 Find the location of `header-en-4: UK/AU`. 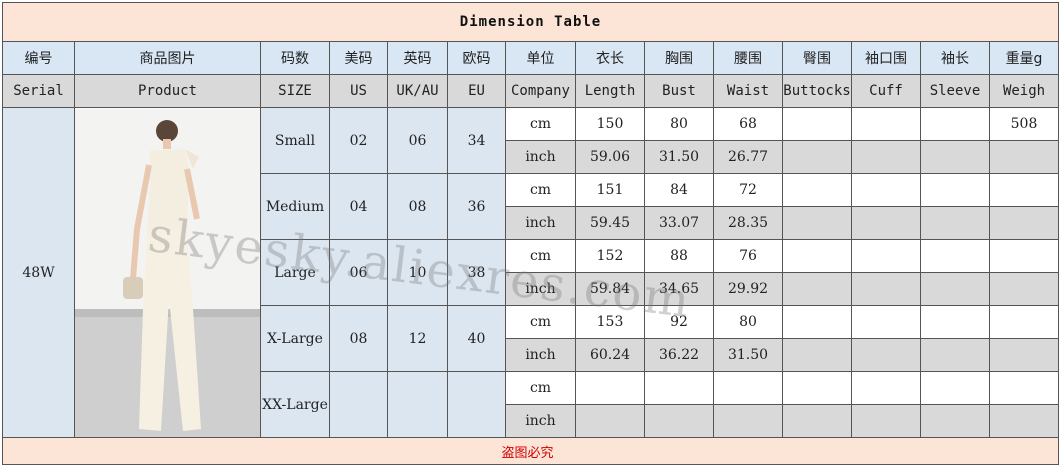

header-en-4: UK/AU is located at coordinates (417, 91).